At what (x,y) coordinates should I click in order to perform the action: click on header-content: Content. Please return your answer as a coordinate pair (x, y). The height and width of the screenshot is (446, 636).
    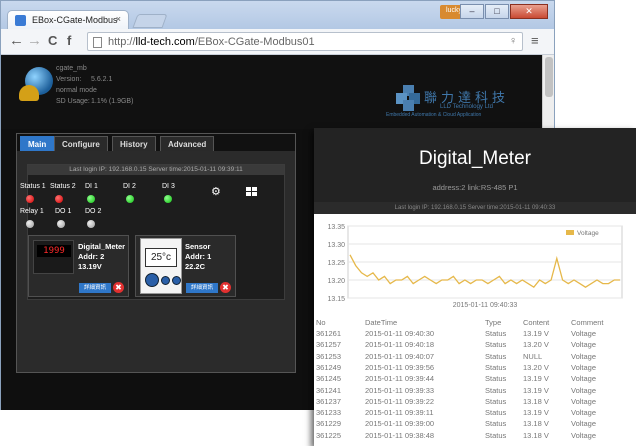
    Looking at the image, I should click on (536, 322).